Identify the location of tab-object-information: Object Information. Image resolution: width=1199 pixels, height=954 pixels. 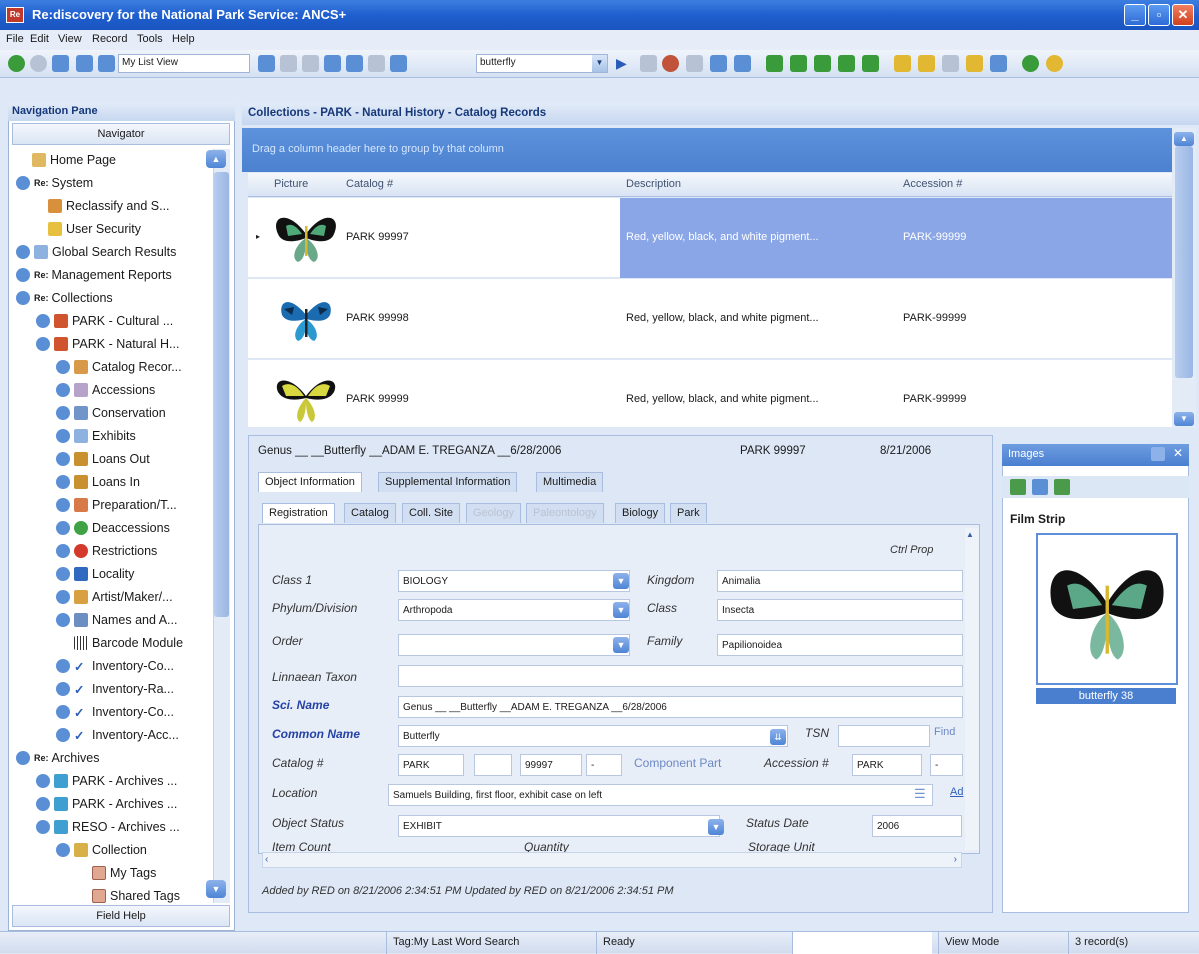
(310, 482).